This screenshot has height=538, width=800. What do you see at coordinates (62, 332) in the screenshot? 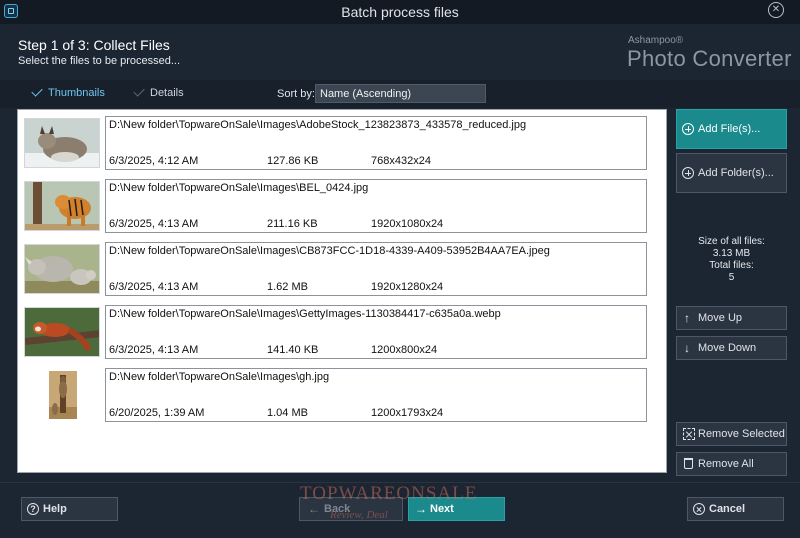
I see `thumbnail-red-panda` at bounding box center [62, 332].